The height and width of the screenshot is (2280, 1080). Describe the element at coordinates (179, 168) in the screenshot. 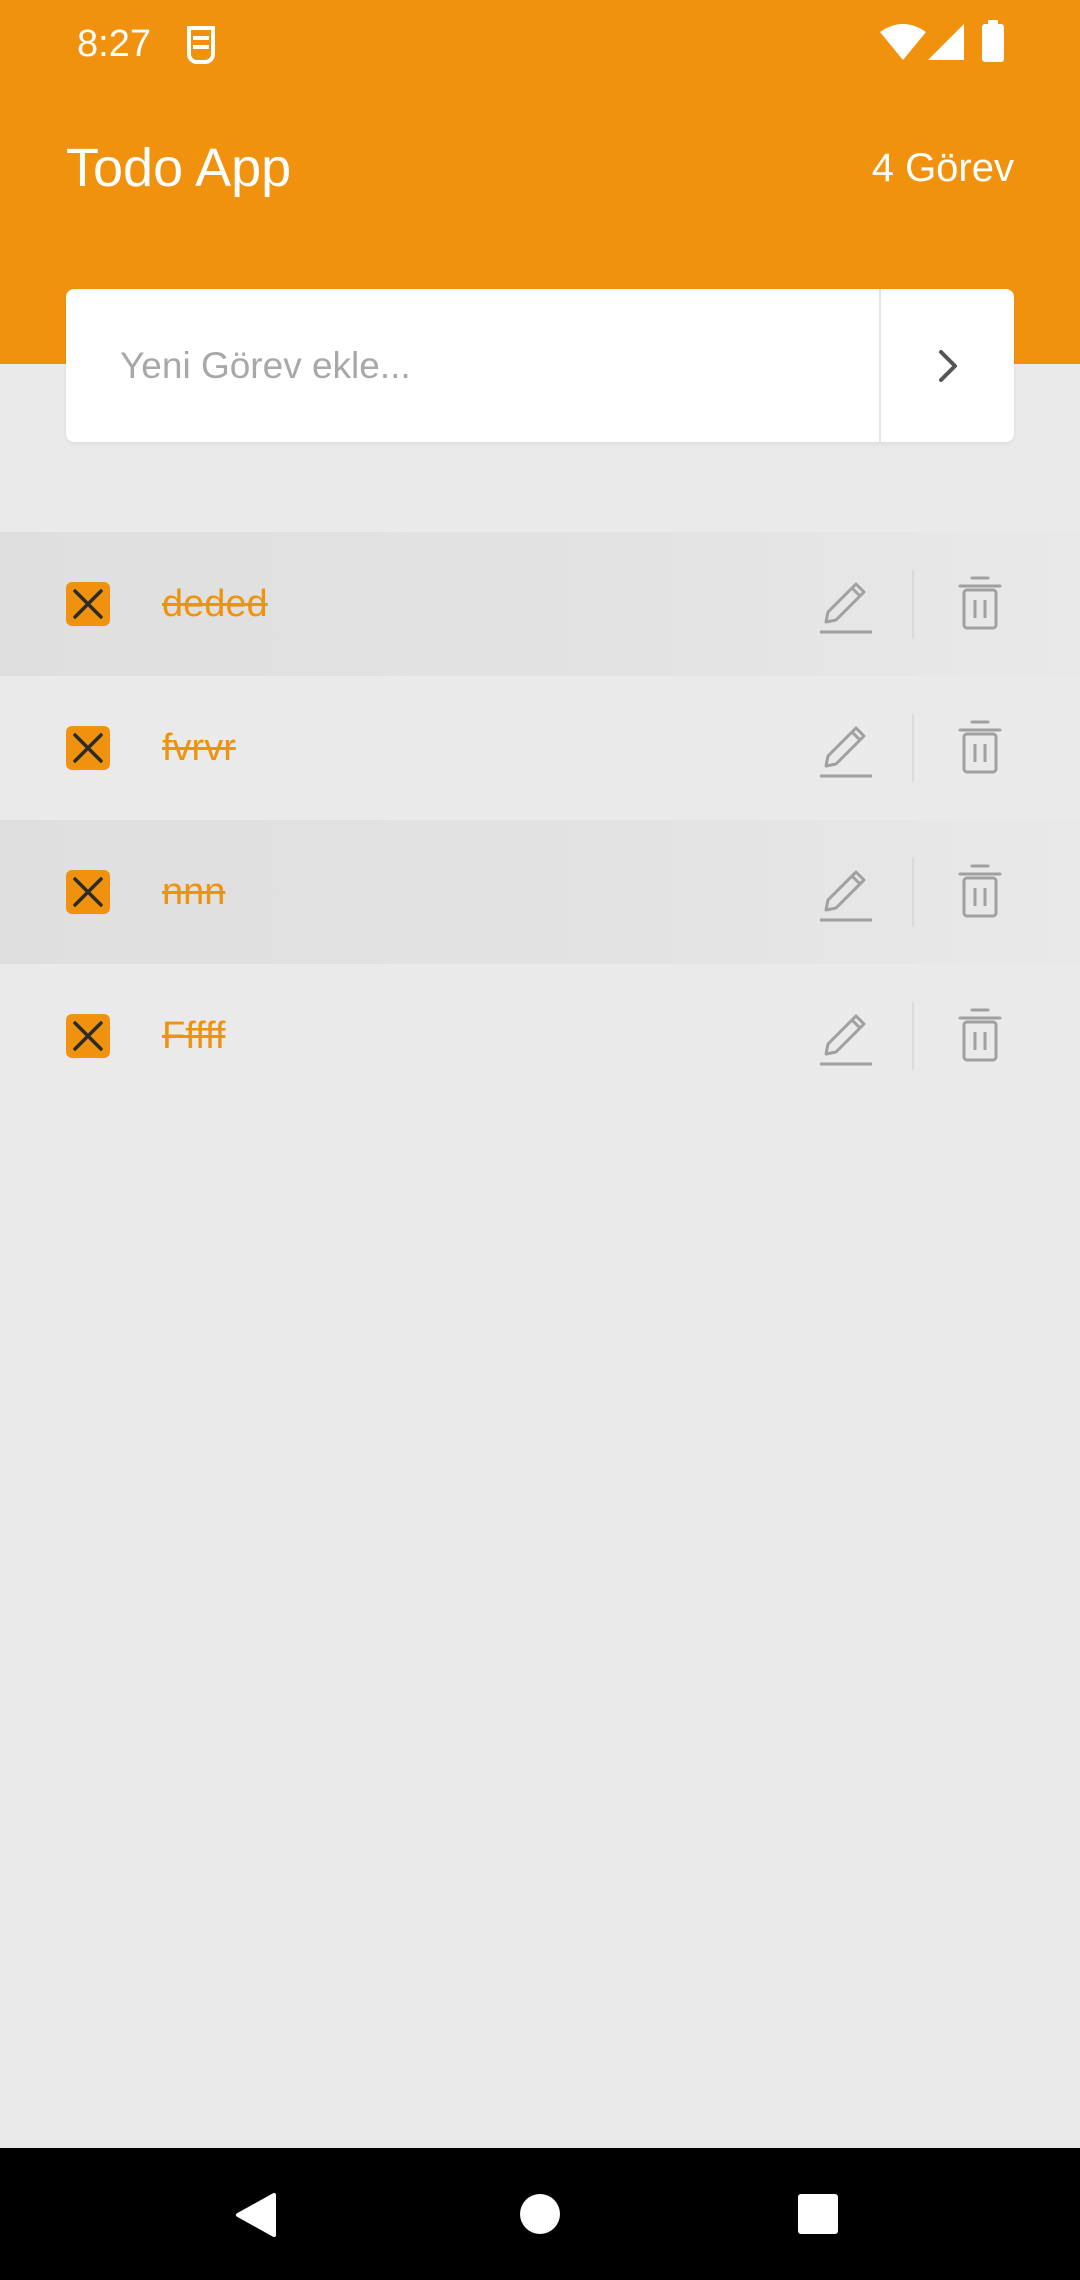

I see `app-title: Todo App` at that location.